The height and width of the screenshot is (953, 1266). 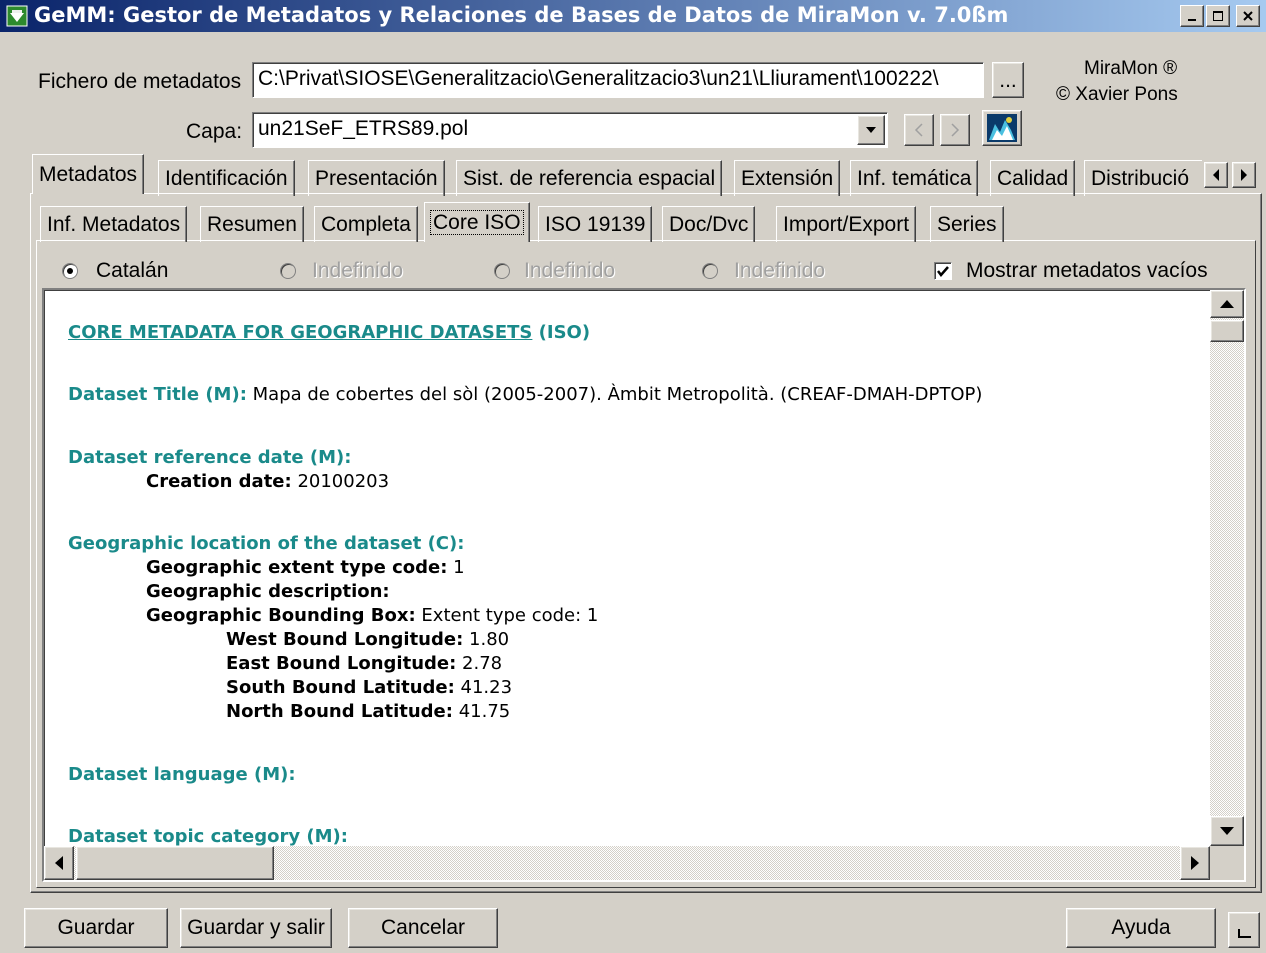 I want to click on tab-inf-tematica: Inf. temática, so click(x=914, y=178).